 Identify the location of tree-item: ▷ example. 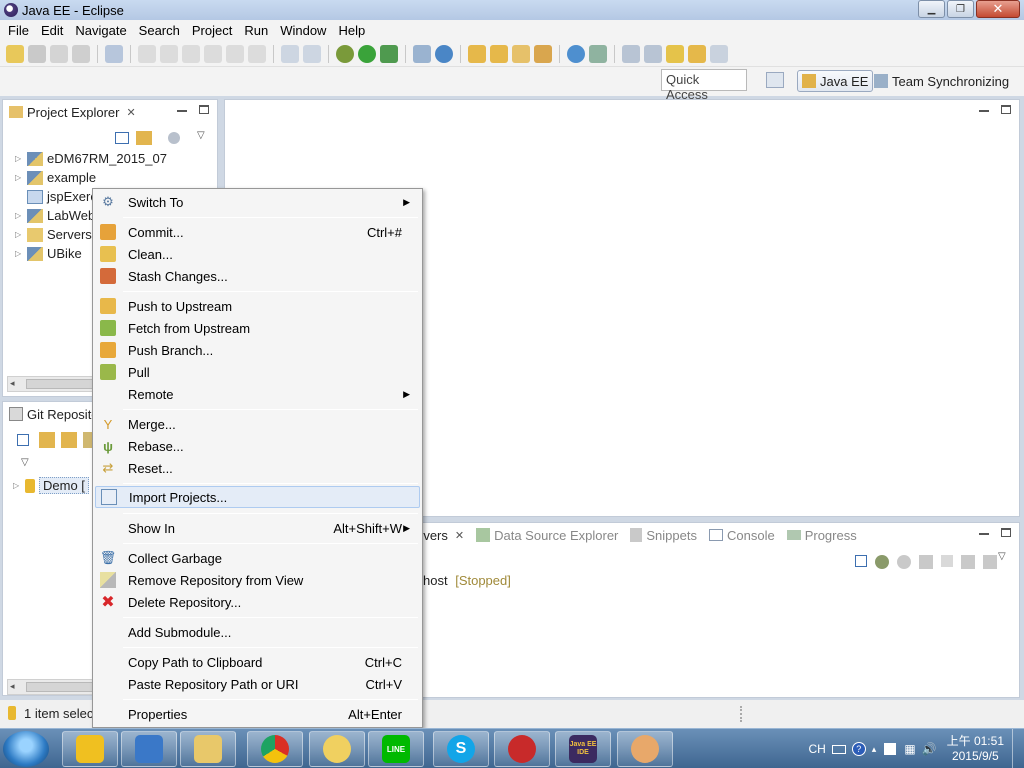
(55, 177).